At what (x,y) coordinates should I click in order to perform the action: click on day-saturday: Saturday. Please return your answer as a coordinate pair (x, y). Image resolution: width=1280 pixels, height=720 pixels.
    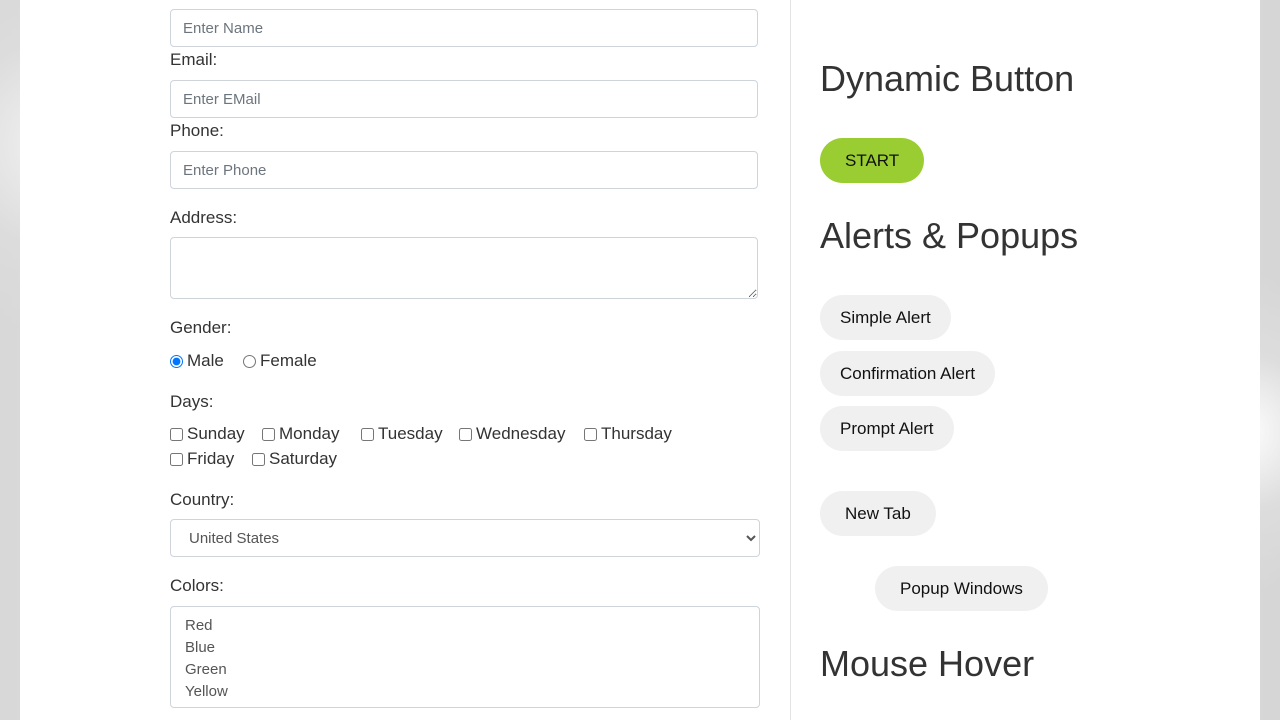
    Looking at the image, I should click on (294, 459).